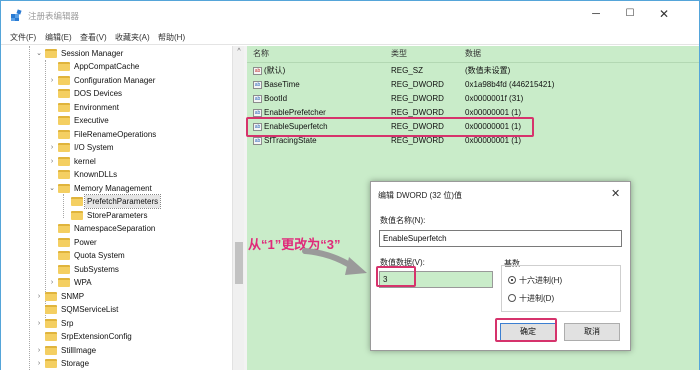 The height and width of the screenshot is (370, 700). I want to click on header-divider, so click(473, 62).